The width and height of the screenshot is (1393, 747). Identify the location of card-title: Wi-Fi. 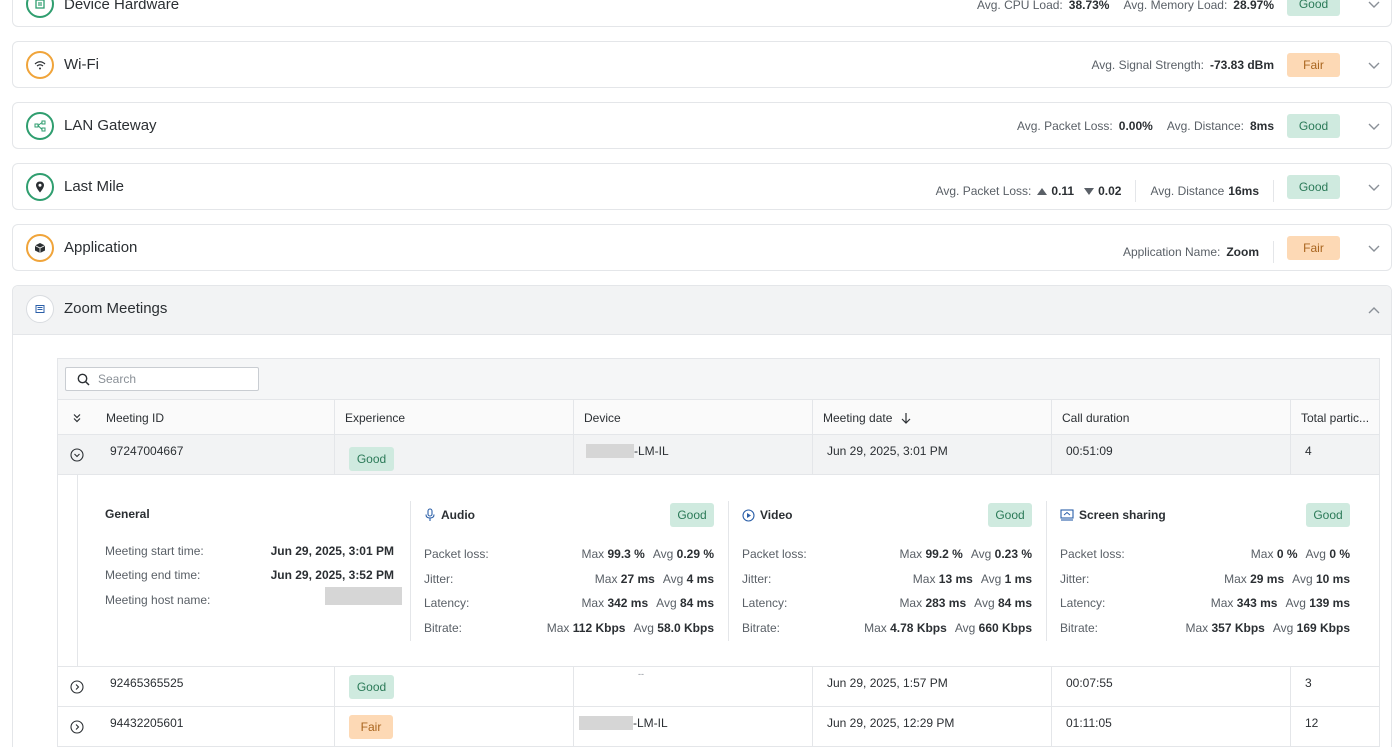
(81, 64).